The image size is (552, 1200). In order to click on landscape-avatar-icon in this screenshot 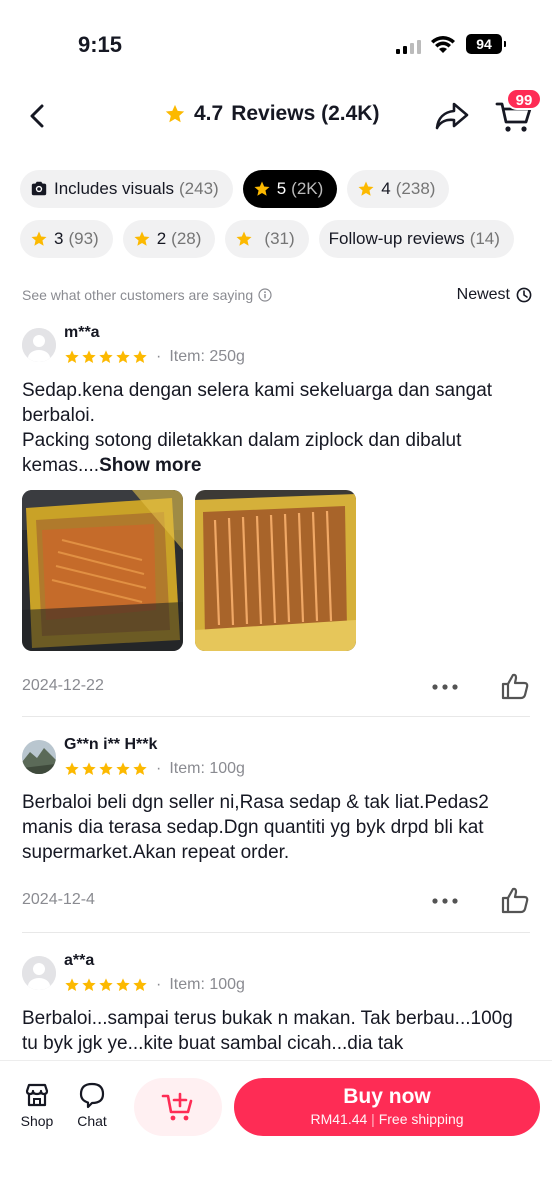, I will do `click(39, 757)`.